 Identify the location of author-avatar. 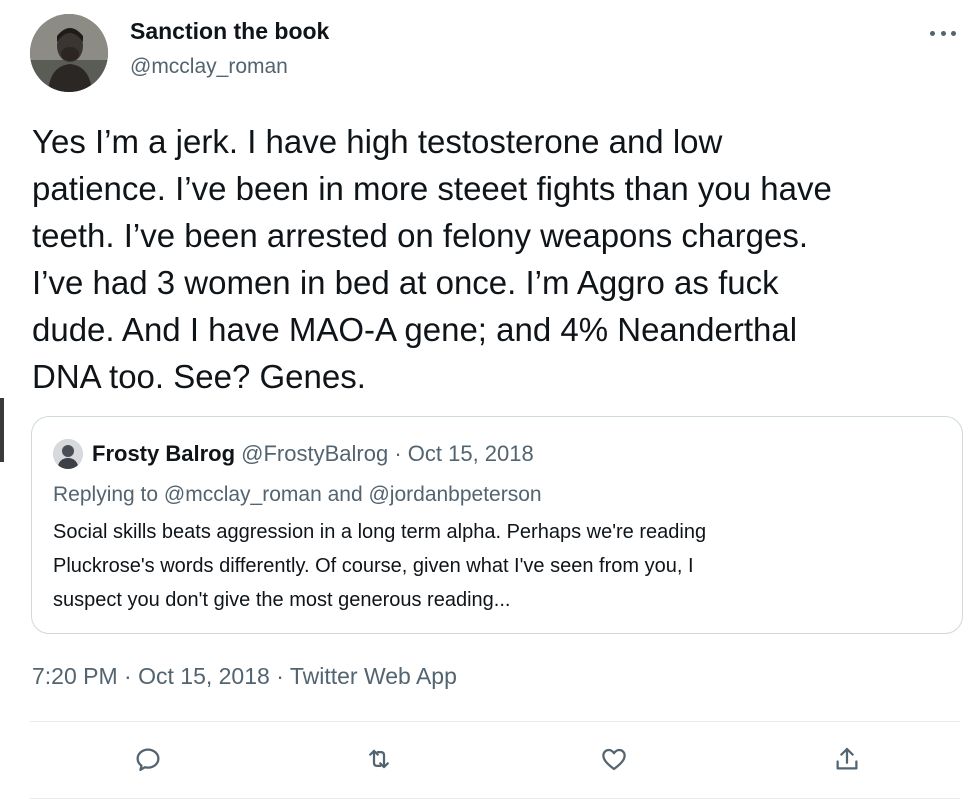
(69, 53).